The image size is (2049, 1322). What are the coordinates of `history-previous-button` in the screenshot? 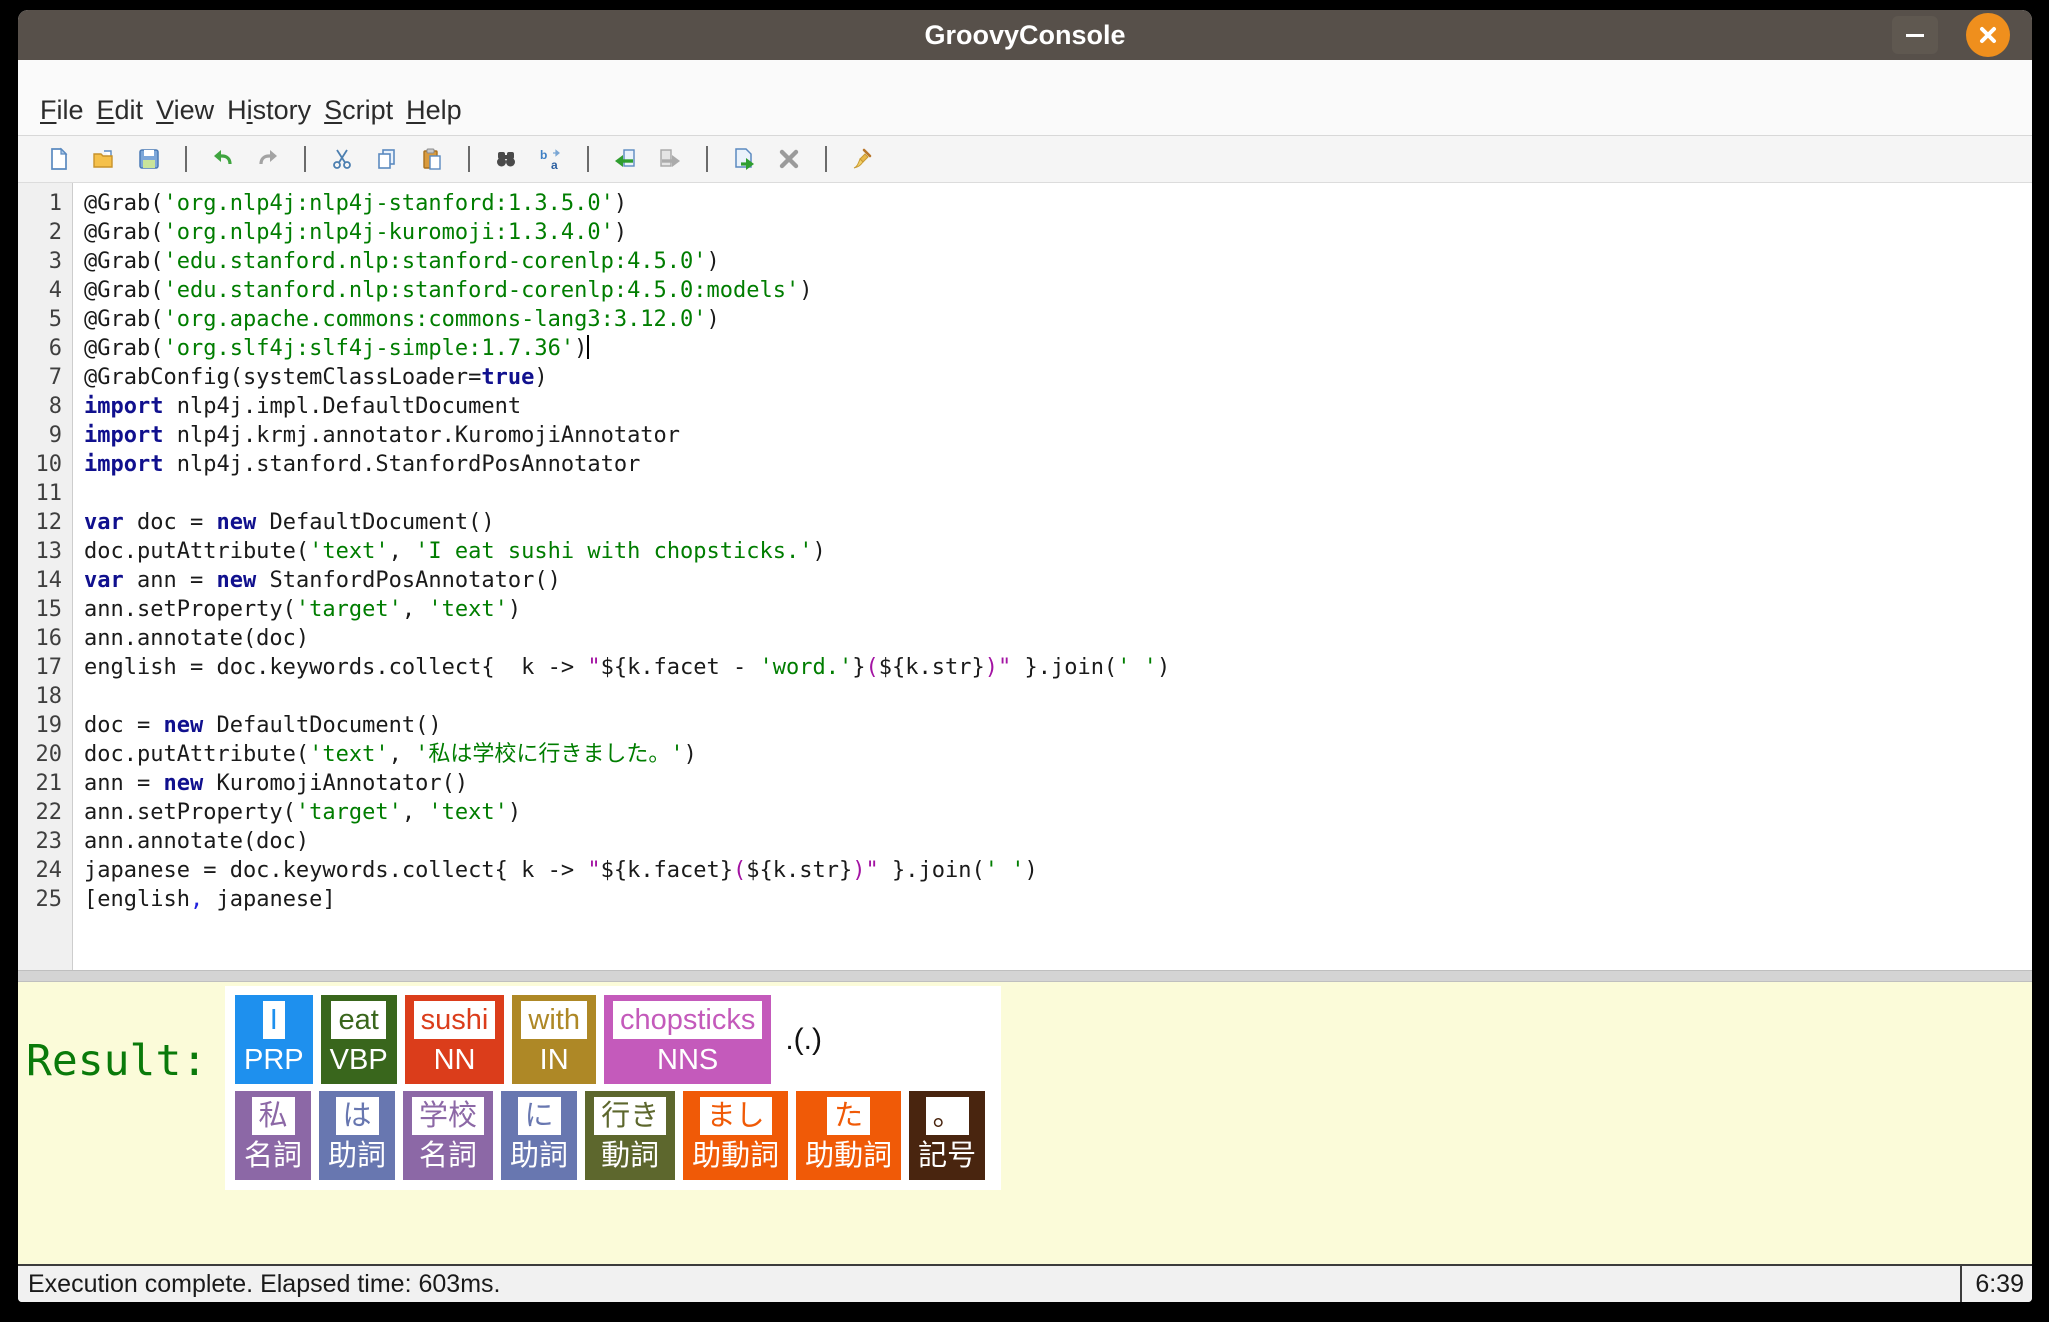 It's located at (625, 159).